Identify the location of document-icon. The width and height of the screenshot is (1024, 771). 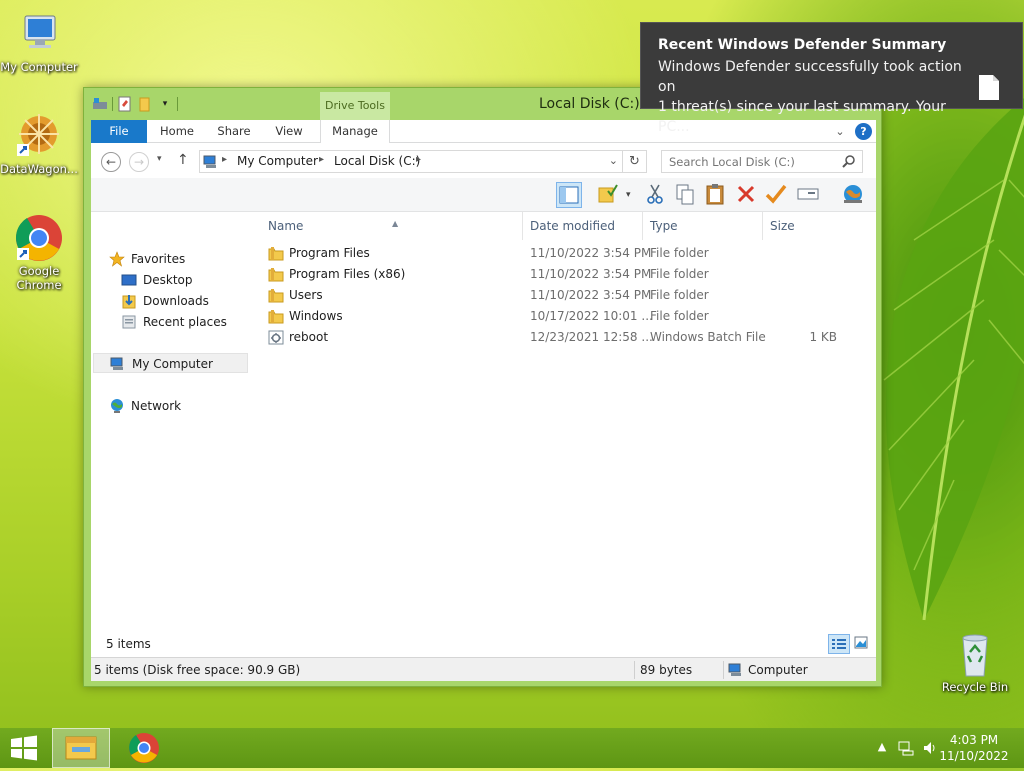
(989, 87).